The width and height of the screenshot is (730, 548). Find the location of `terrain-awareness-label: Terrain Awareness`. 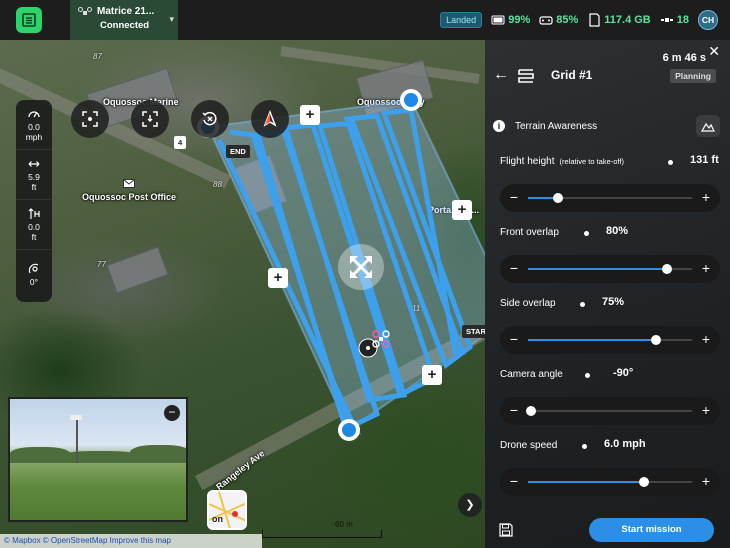

terrain-awareness-label: Terrain Awareness is located at coordinates (556, 126).